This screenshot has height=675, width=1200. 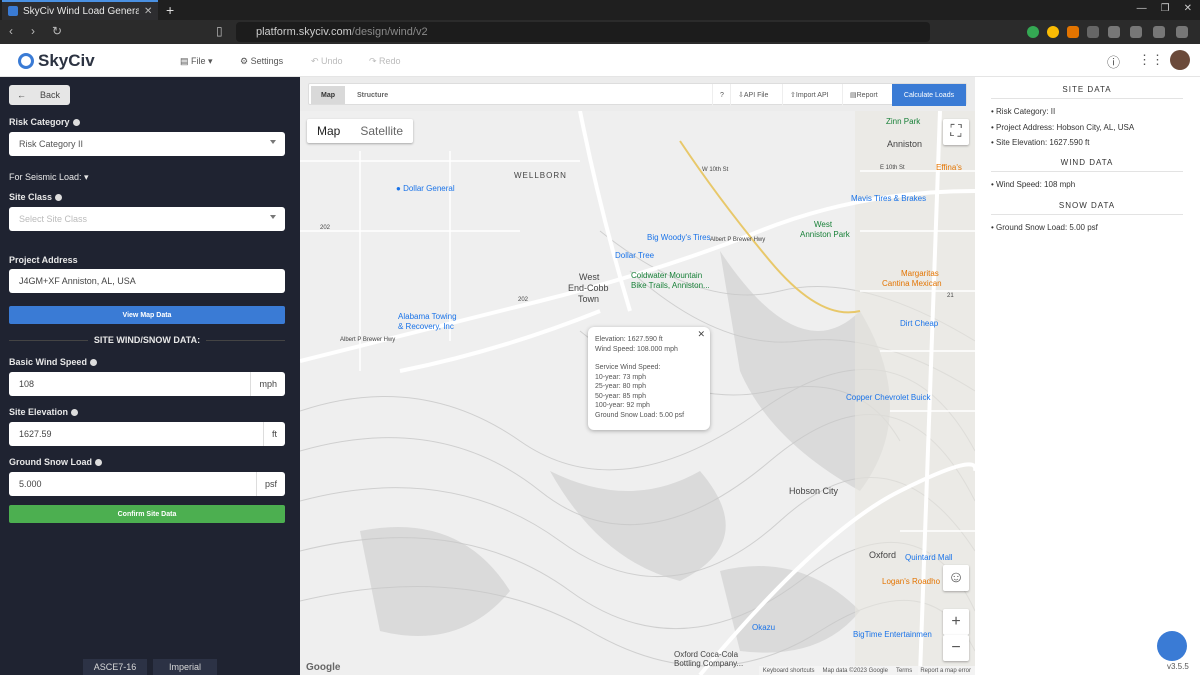 I want to click on close-popup-icon: ✕, so click(x=701, y=334).